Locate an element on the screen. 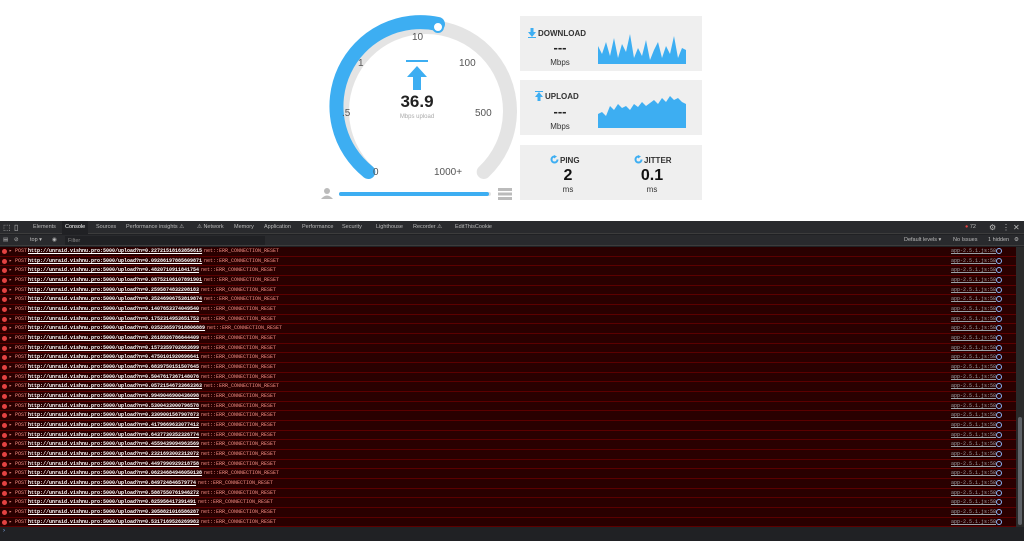  scrollbar-thumb is located at coordinates (1020, 471).